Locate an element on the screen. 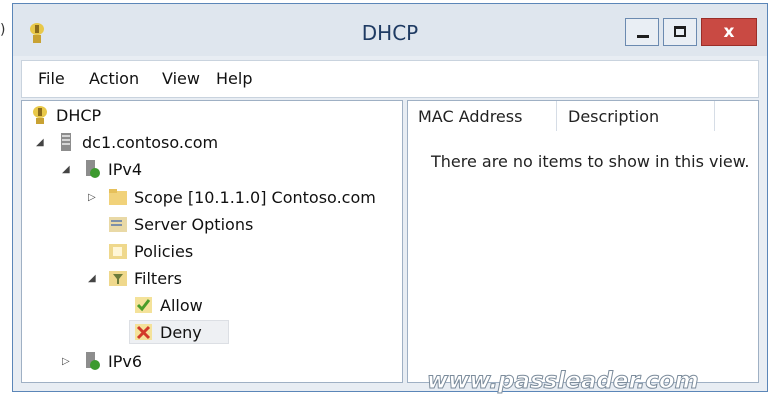 The width and height of the screenshot is (770, 394). tree-node-dhcp: DHCP is located at coordinates (126, 116).